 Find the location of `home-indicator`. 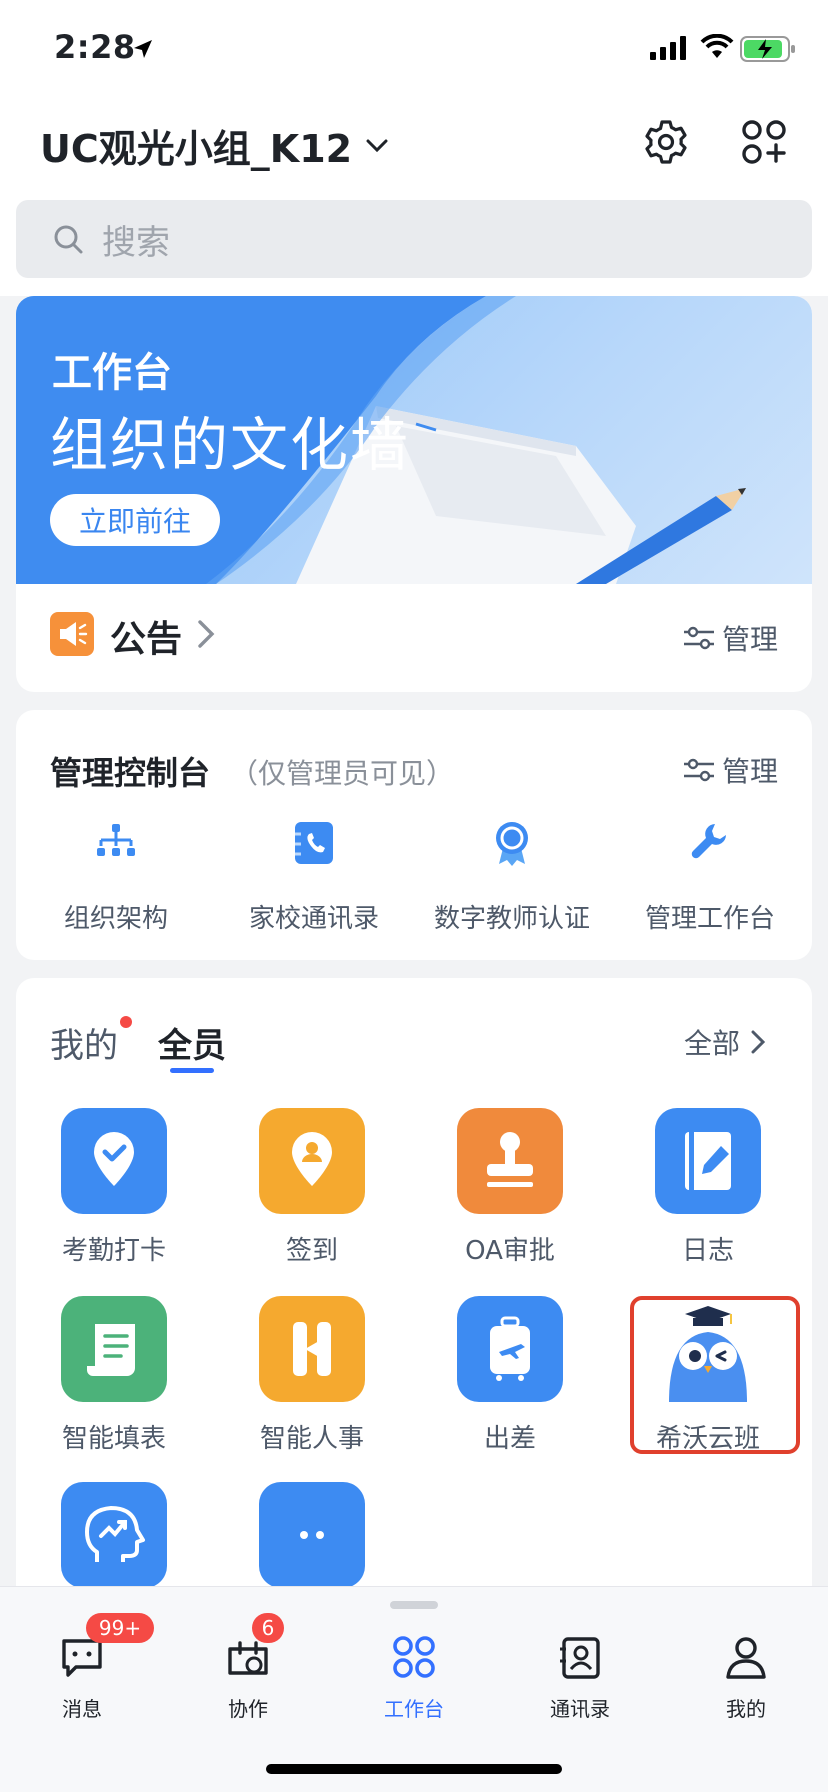

home-indicator is located at coordinates (414, 1769).